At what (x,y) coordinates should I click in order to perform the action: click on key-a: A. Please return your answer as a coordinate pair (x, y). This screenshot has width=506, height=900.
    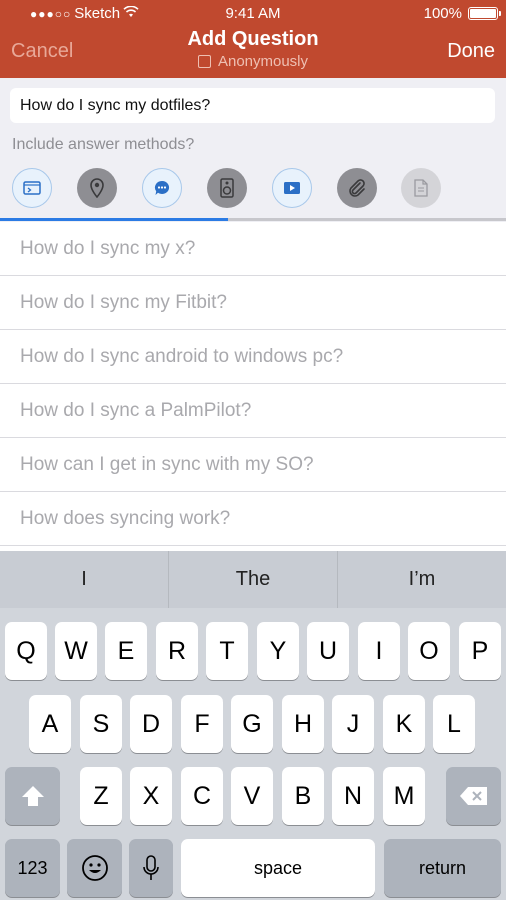
    Looking at the image, I should click on (50, 724).